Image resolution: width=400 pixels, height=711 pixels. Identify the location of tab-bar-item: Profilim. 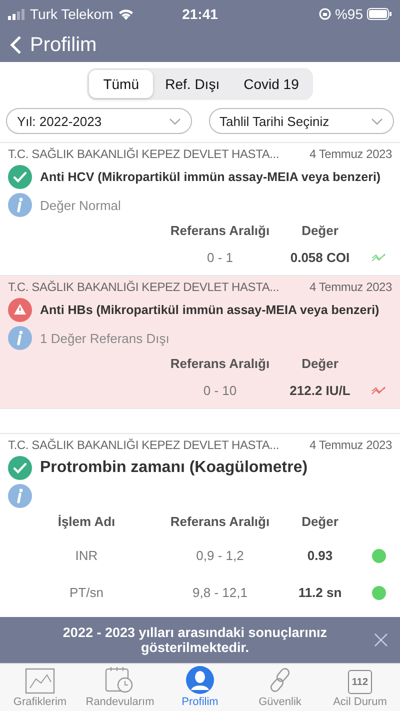
(200, 687).